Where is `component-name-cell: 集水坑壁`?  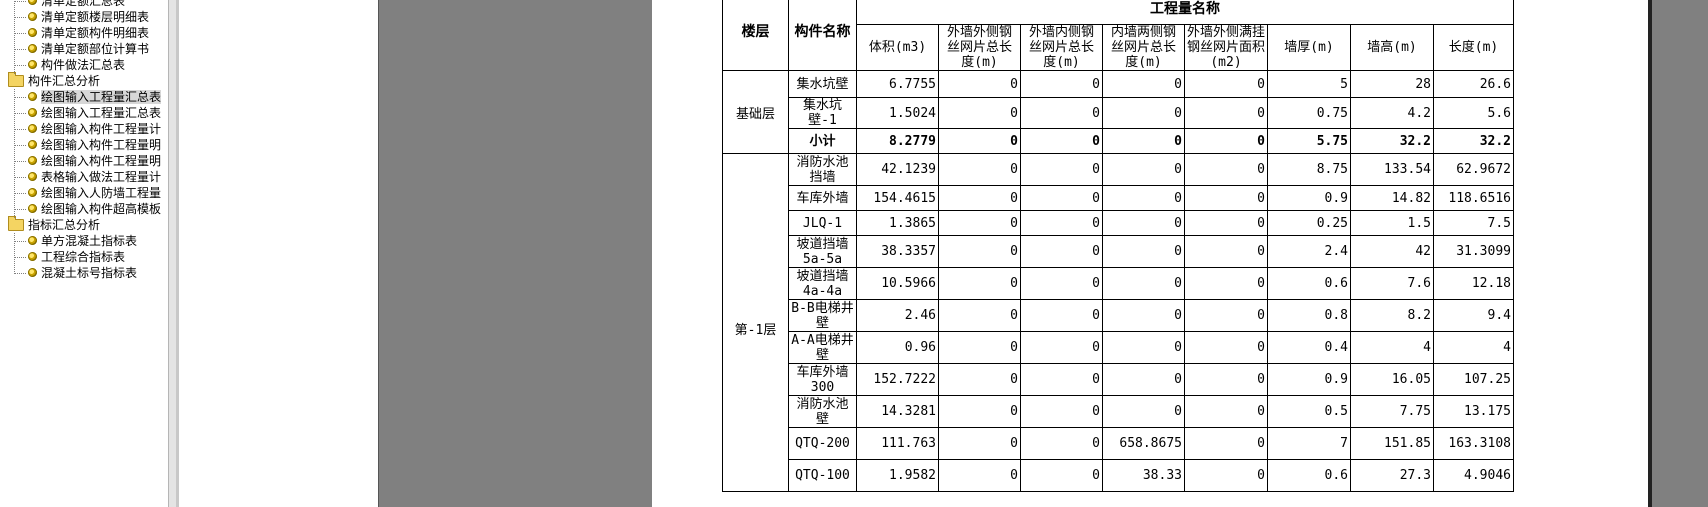
component-name-cell: 集水坑壁 is located at coordinates (822, 84).